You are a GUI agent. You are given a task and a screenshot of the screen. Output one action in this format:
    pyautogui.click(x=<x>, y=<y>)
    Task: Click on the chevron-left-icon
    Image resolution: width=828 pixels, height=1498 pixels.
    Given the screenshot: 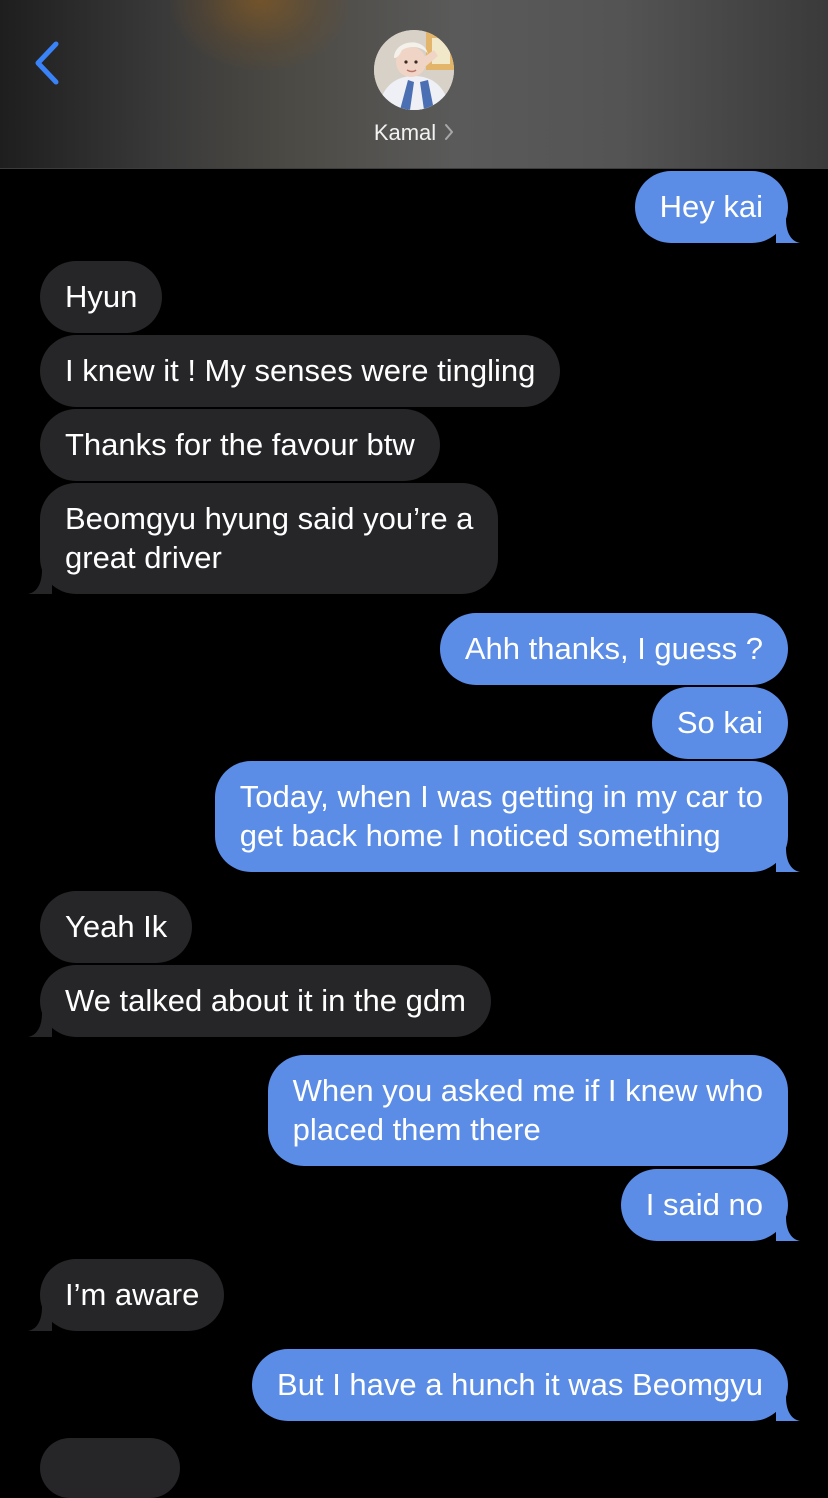 What is the action you would take?
    pyautogui.click(x=47, y=63)
    